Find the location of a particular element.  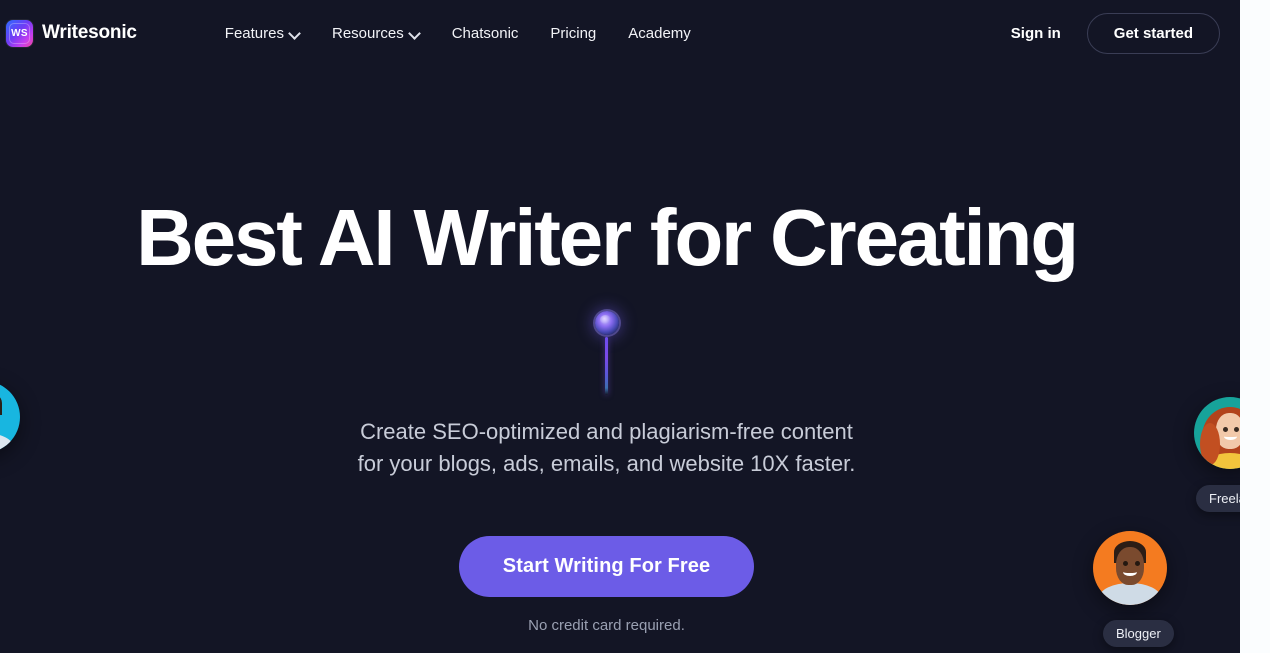

persona-marketer: Marketer is located at coordinates (10, 417).